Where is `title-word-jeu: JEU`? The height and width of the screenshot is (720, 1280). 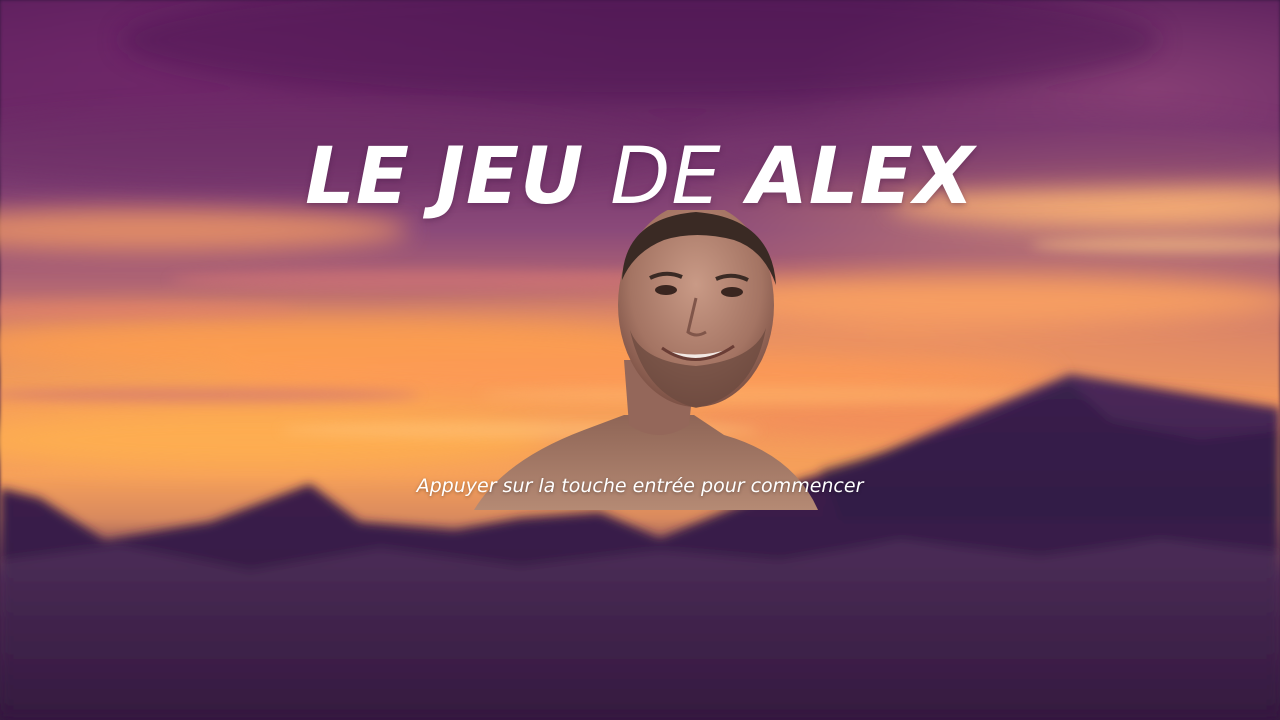
title-word-jeu: JEU is located at coordinates (510, 177).